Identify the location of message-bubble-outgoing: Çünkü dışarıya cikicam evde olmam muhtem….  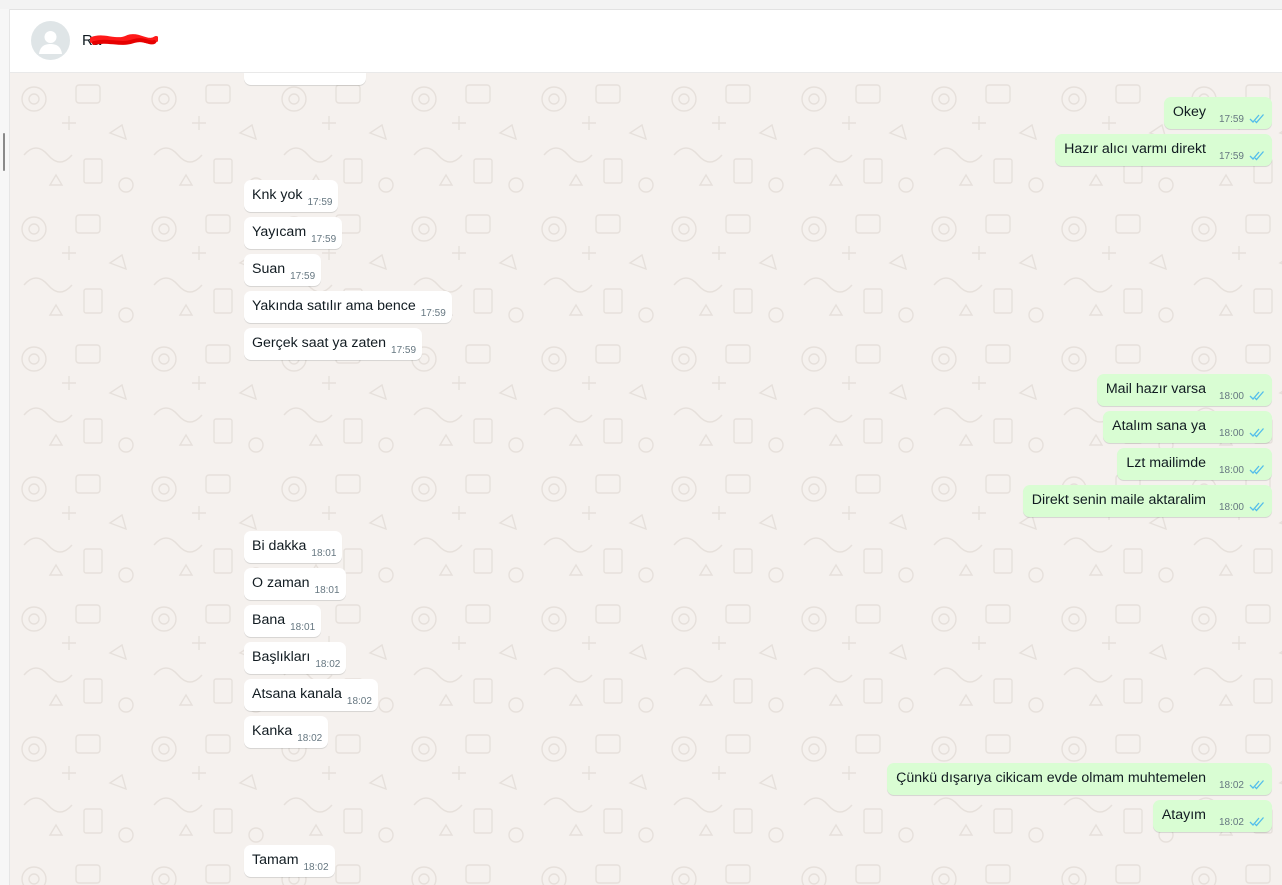
(1079, 779).